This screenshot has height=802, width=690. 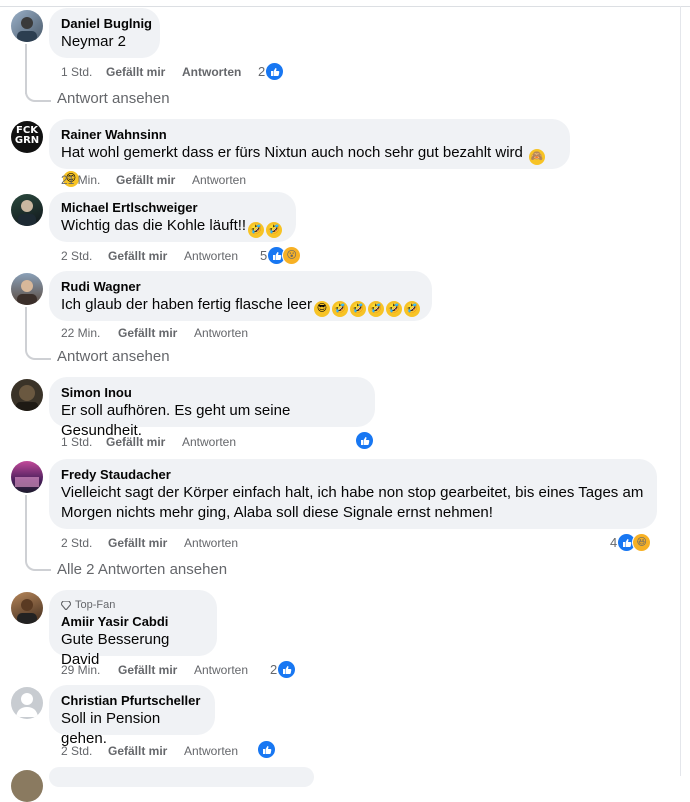 I want to click on comment-author: Rudi Wagner, so click(x=240, y=287).